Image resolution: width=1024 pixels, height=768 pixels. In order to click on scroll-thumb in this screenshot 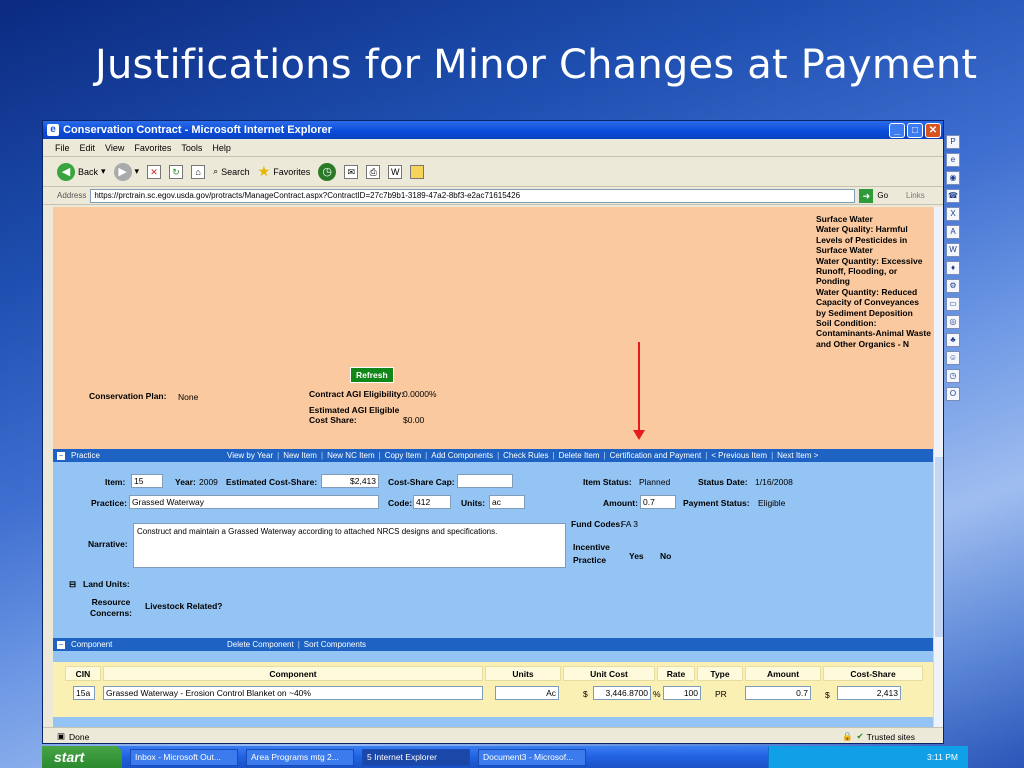, I will do `click(939, 547)`.